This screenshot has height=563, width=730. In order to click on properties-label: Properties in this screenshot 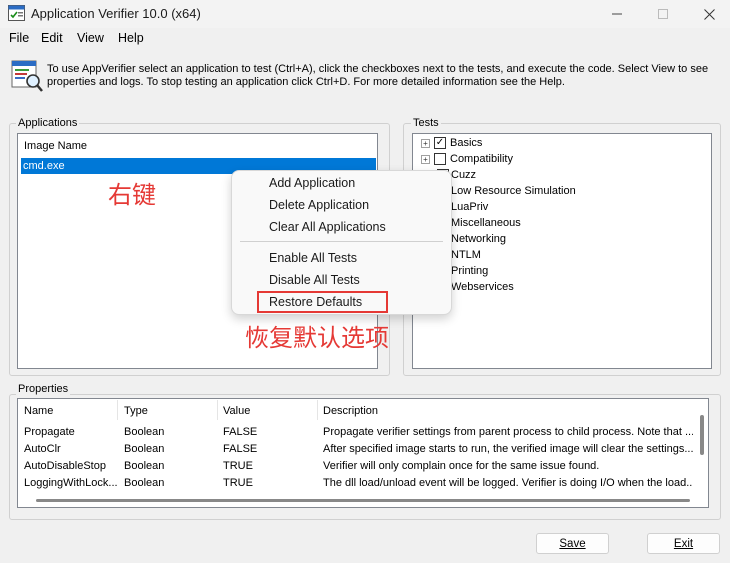, I will do `click(43, 389)`.